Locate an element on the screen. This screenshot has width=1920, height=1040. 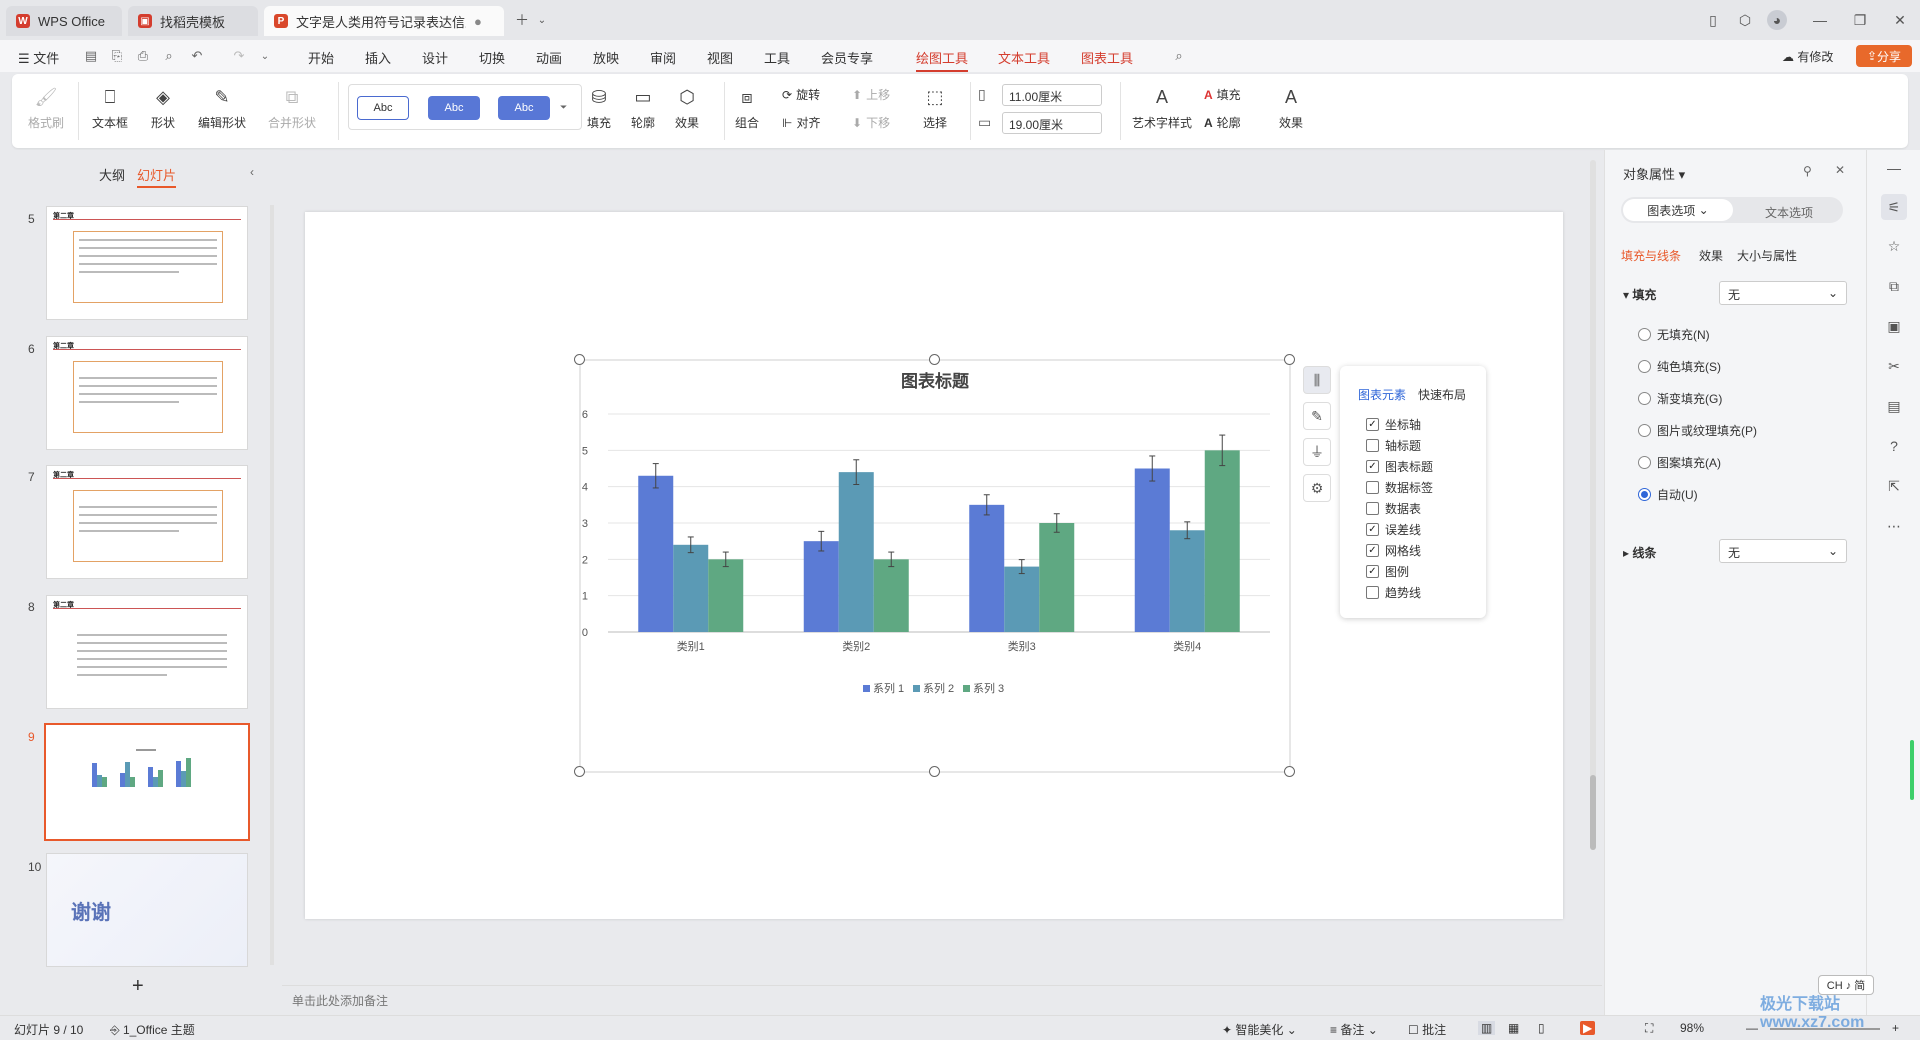
menu-view: 视图 is located at coordinates (720, 57).